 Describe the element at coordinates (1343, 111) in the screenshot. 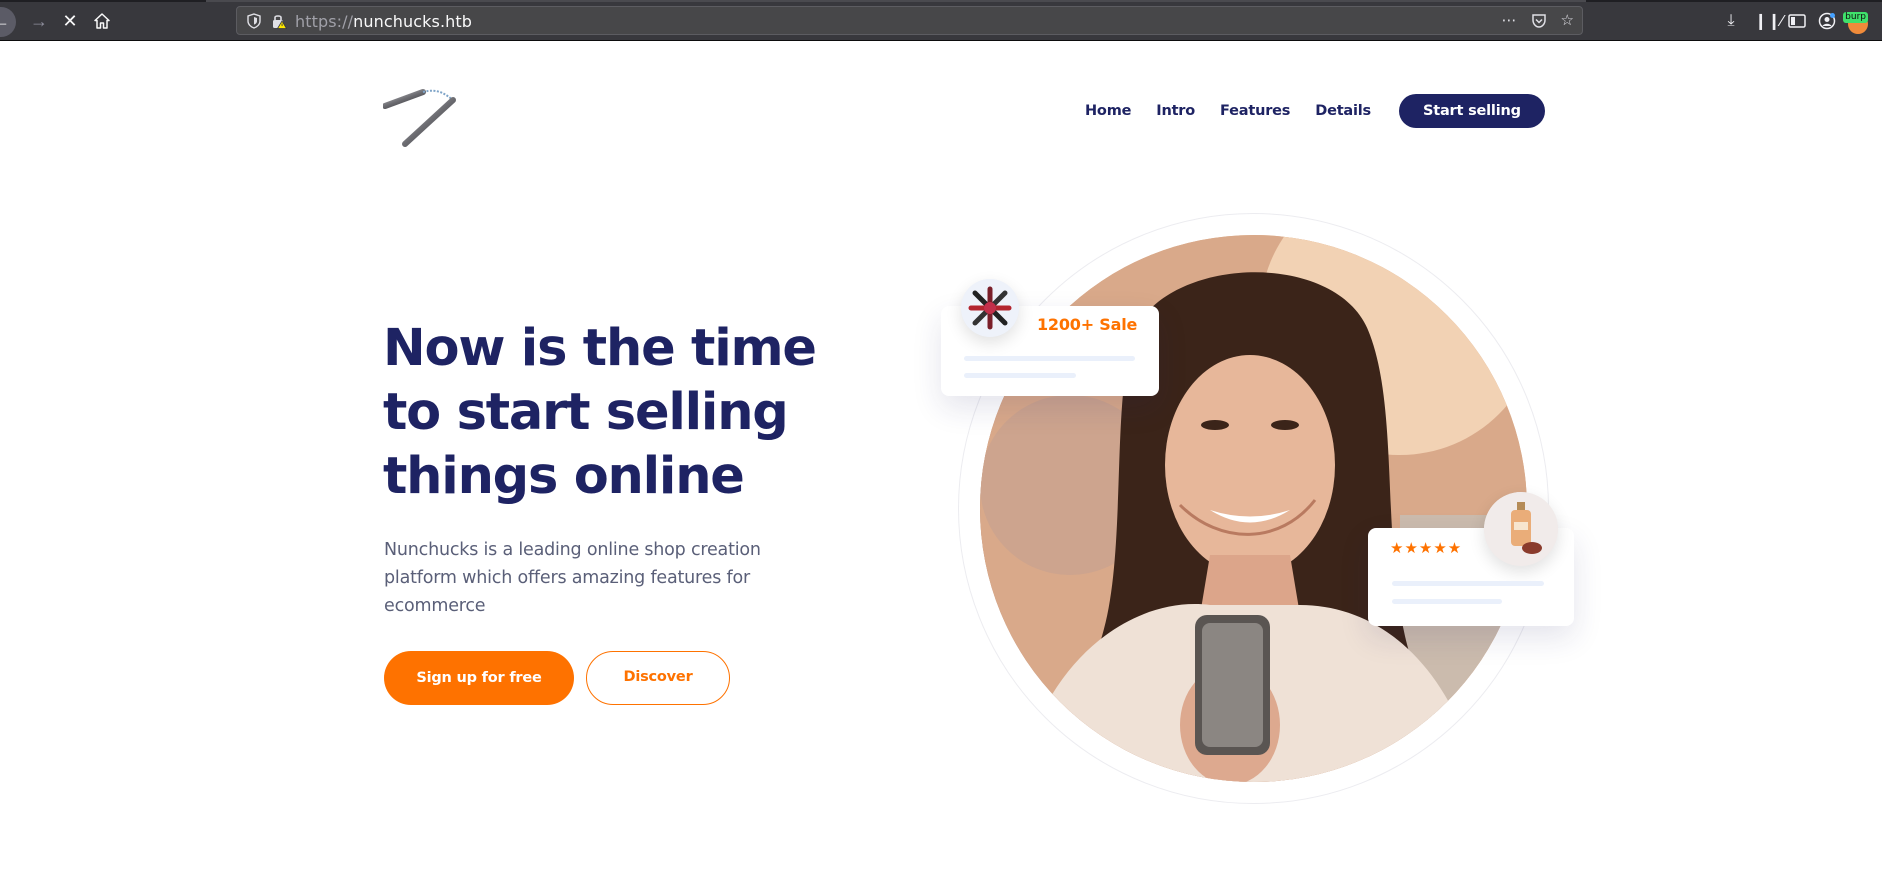

I see `nav-details: Details` at that location.